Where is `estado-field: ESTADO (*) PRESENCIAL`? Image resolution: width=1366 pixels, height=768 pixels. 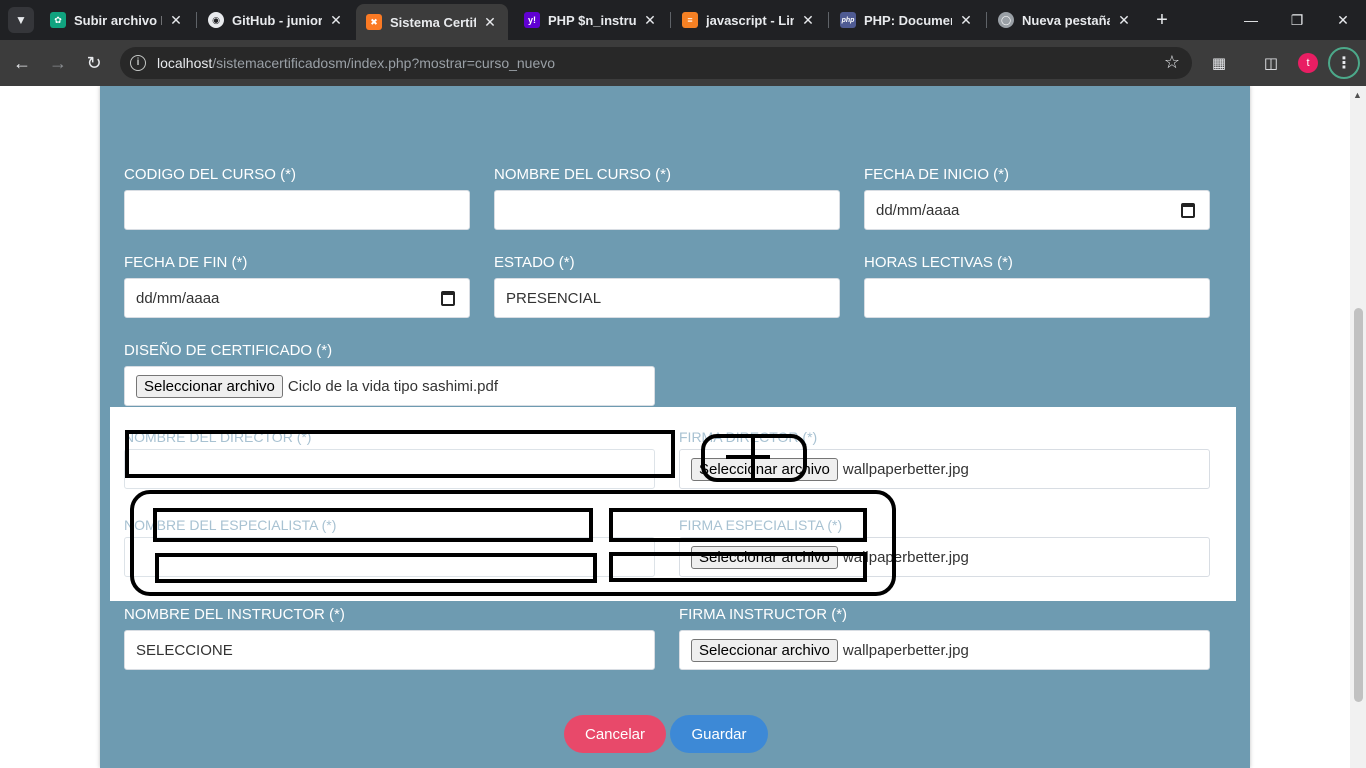 estado-field: ESTADO (*) PRESENCIAL is located at coordinates (667, 286).